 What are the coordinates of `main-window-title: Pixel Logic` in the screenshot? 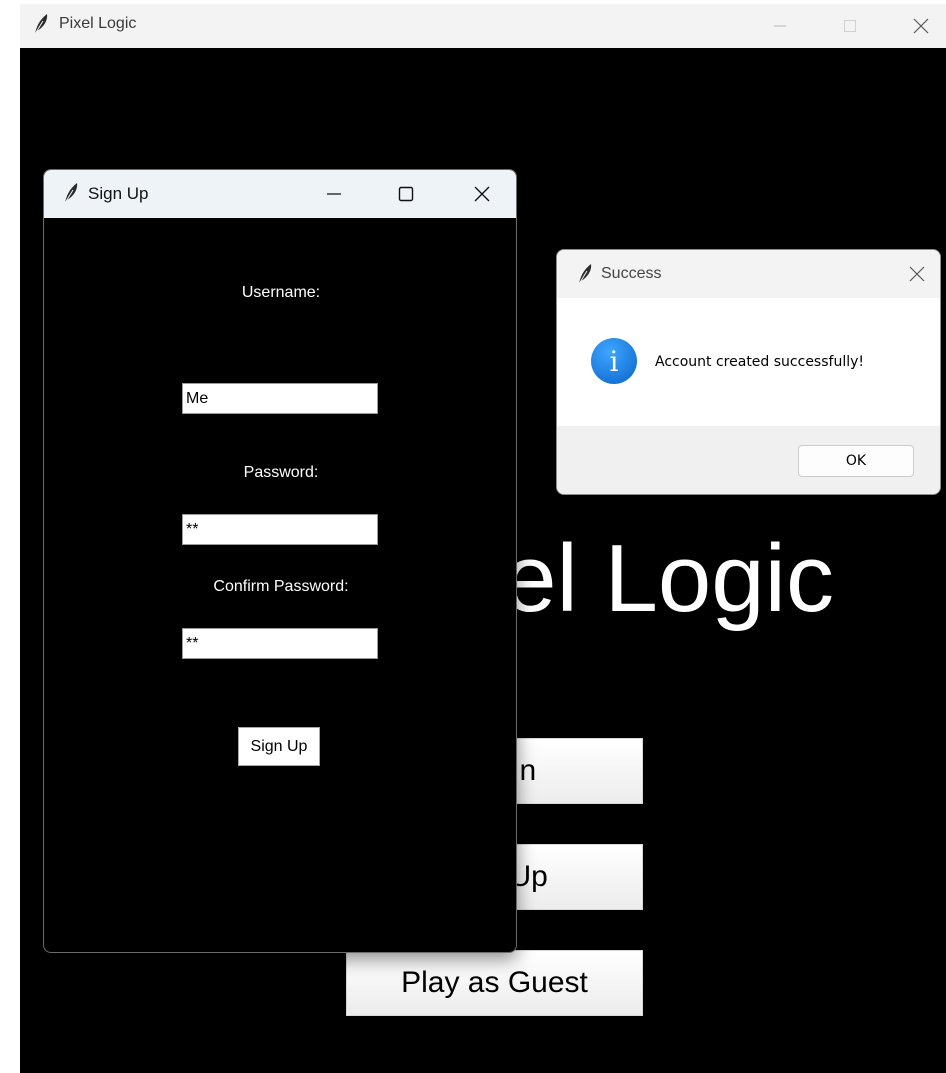 It's located at (98, 23).